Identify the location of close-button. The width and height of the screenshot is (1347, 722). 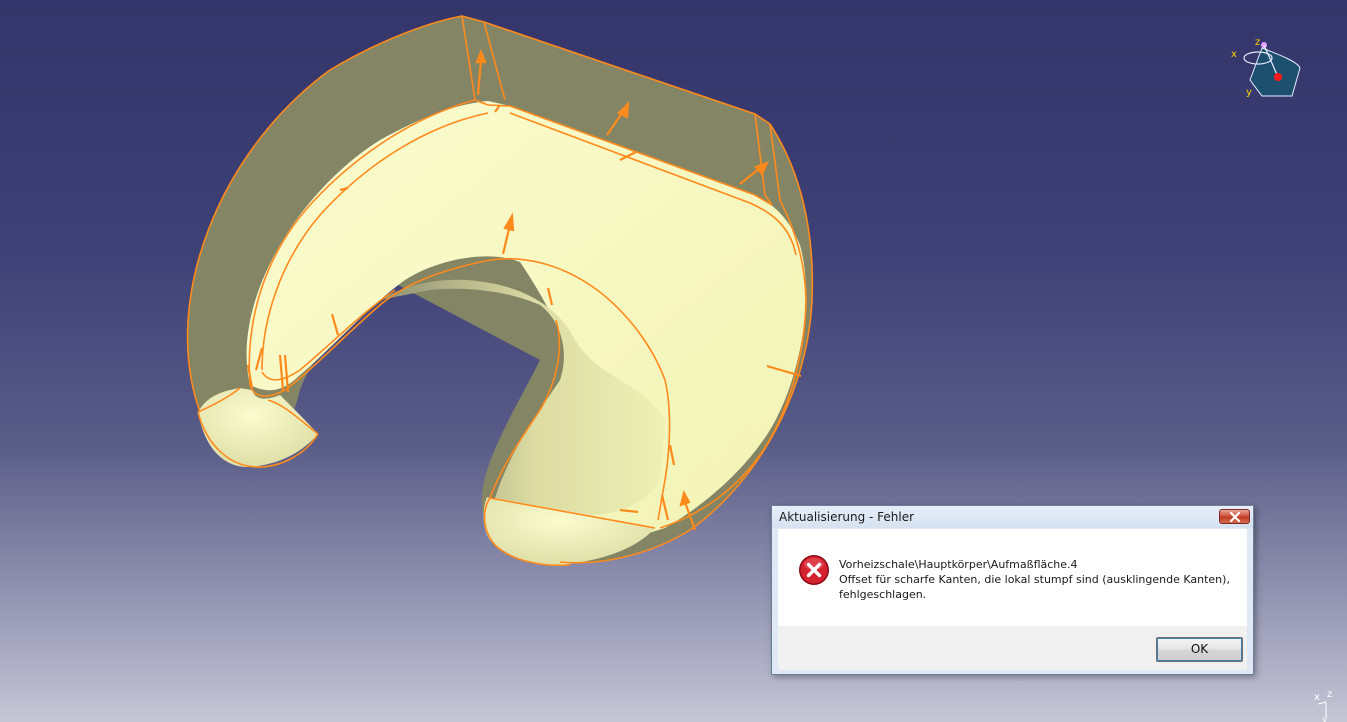
(1234, 516).